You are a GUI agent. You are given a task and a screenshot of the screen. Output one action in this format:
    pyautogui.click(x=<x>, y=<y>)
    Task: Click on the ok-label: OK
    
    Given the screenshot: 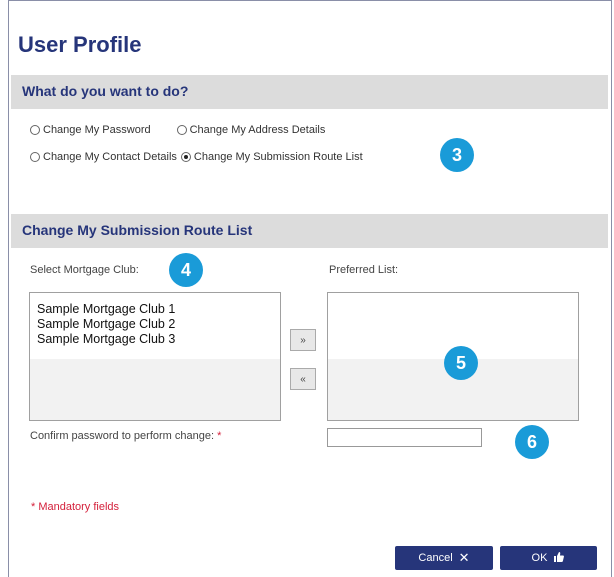 What is the action you would take?
    pyautogui.click(x=539, y=558)
    